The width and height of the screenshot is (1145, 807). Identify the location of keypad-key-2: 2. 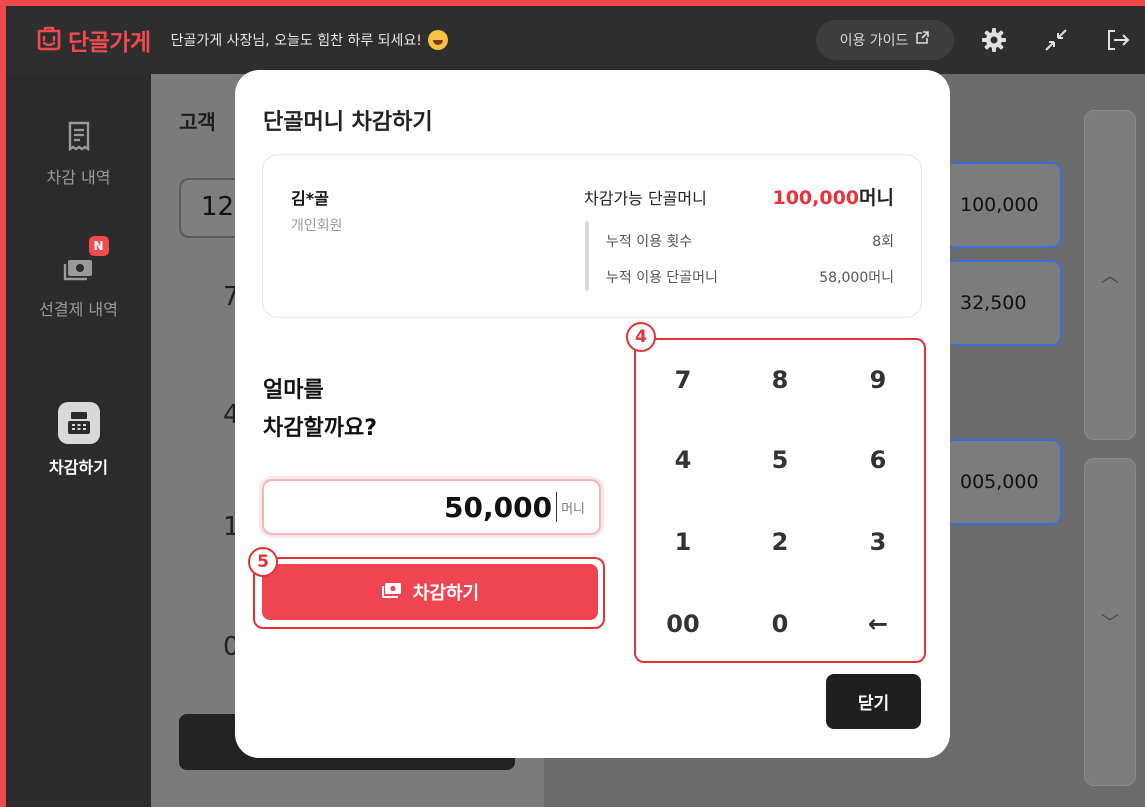
(780, 542).